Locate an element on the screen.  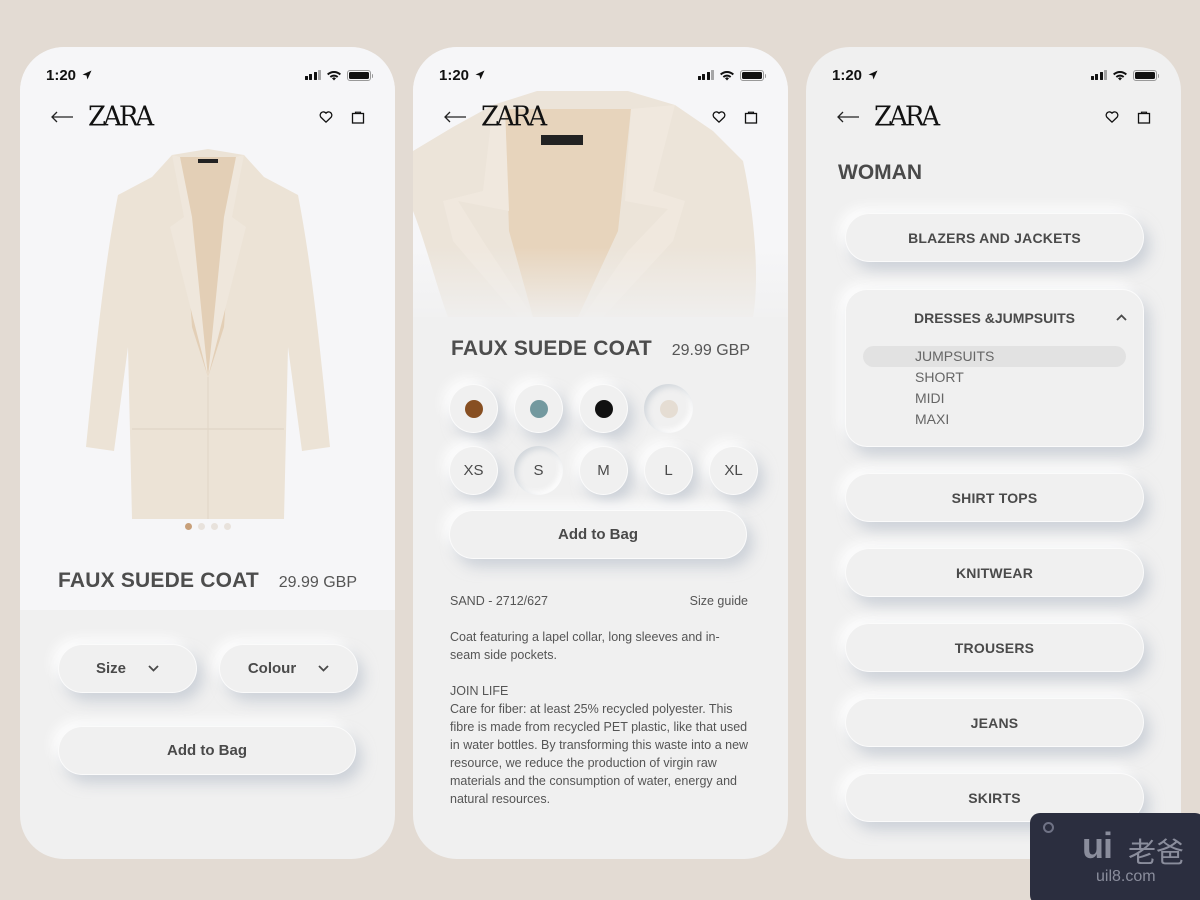
product-image-coat is located at coordinates (208, 337).